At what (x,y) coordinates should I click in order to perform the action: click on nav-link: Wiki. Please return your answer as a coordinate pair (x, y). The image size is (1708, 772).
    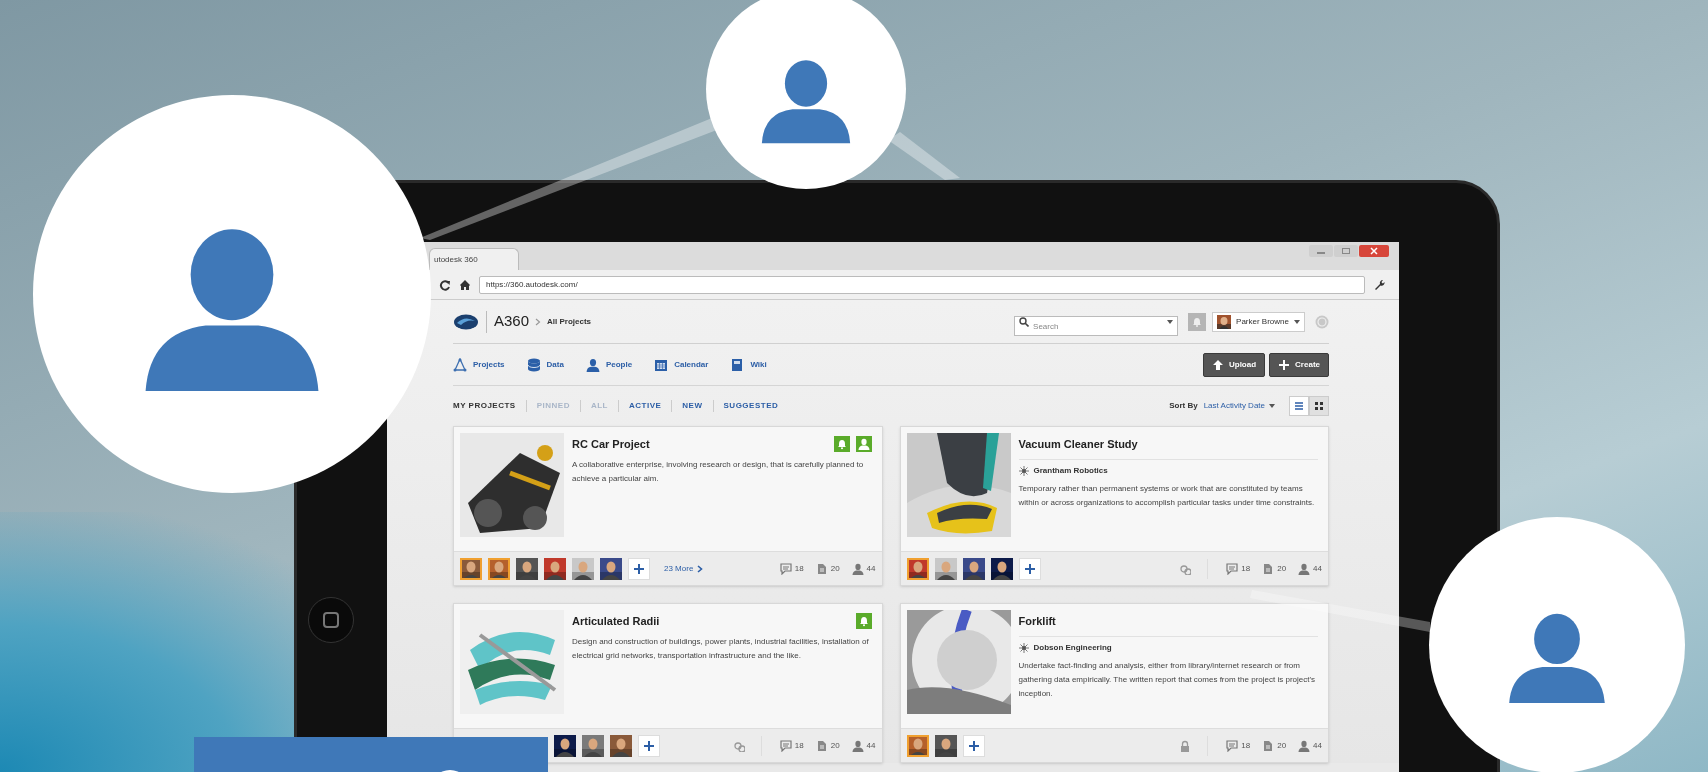
    Looking at the image, I should click on (748, 364).